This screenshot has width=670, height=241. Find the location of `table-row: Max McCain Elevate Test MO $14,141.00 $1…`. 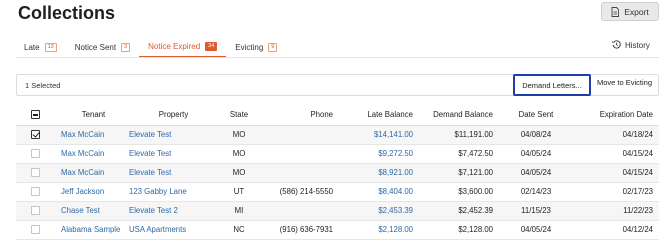

table-row: Max McCain Elevate Test MO $14,141.00 $1… is located at coordinates (337, 135).